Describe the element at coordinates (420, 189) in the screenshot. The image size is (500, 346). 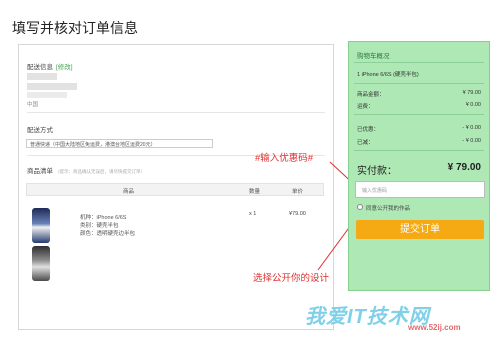
I see `coupon-input: 输入优惠码` at that location.